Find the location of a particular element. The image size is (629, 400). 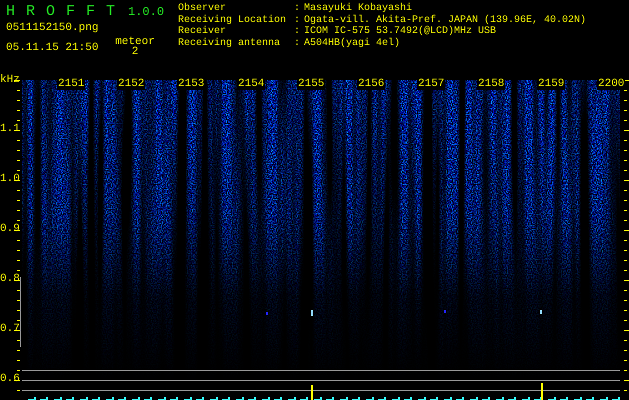

app-title: H R O F F T is located at coordinates (61, 11).